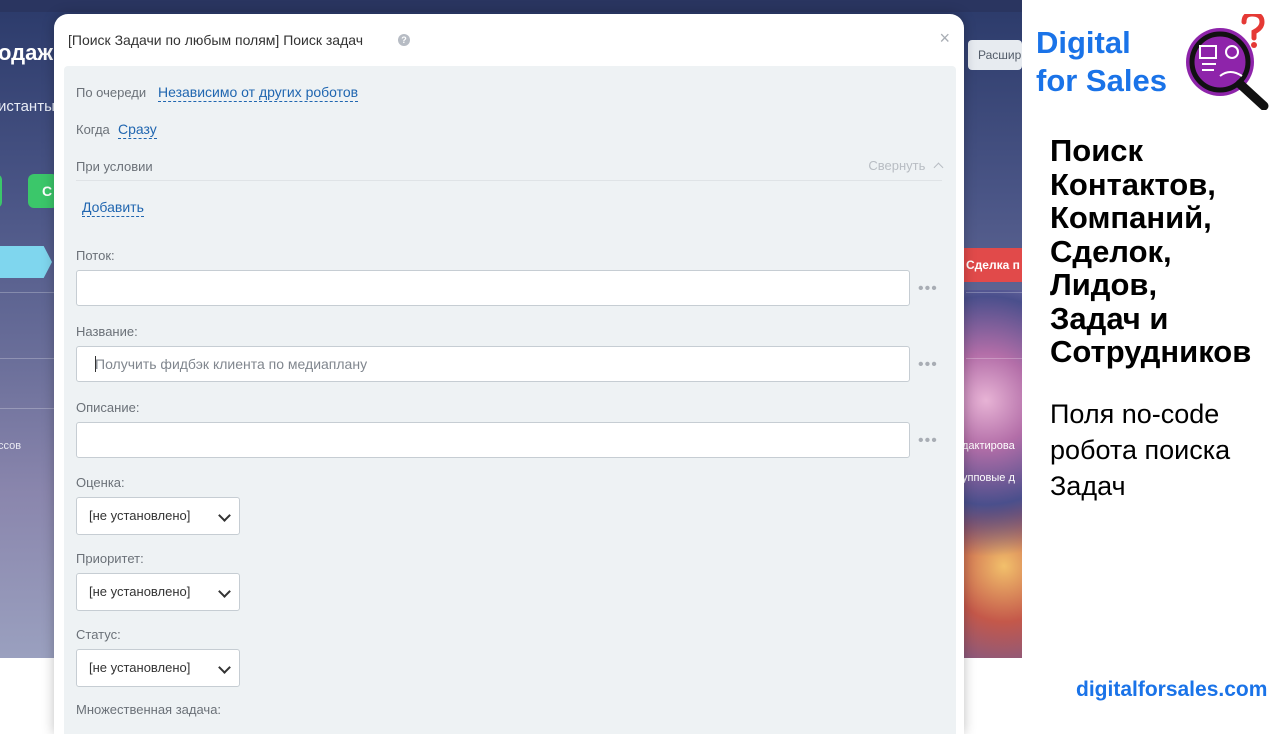 This screenshot has height=734, width=1280. Describe the element at coordinates (509, 180) in the screenshot. I see `condition-divider` at that location.